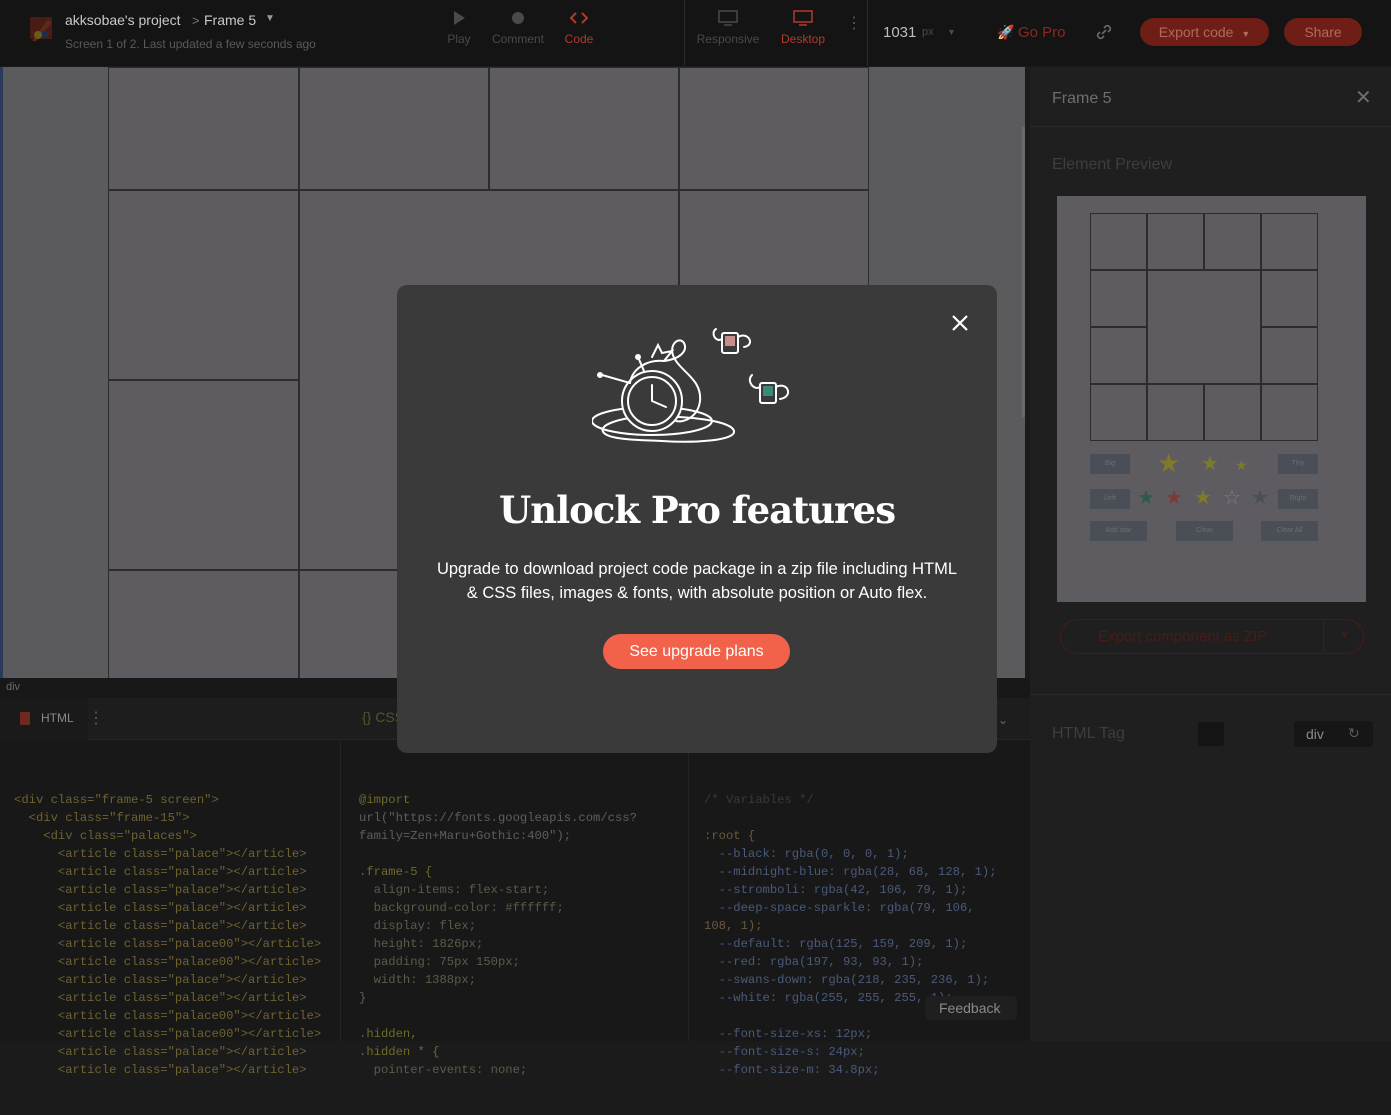  What do you see at coordinates (102, 818) in the screenshot?
I see `html-code-line: <div class="frame-15">` at bounding box center [102, 818].